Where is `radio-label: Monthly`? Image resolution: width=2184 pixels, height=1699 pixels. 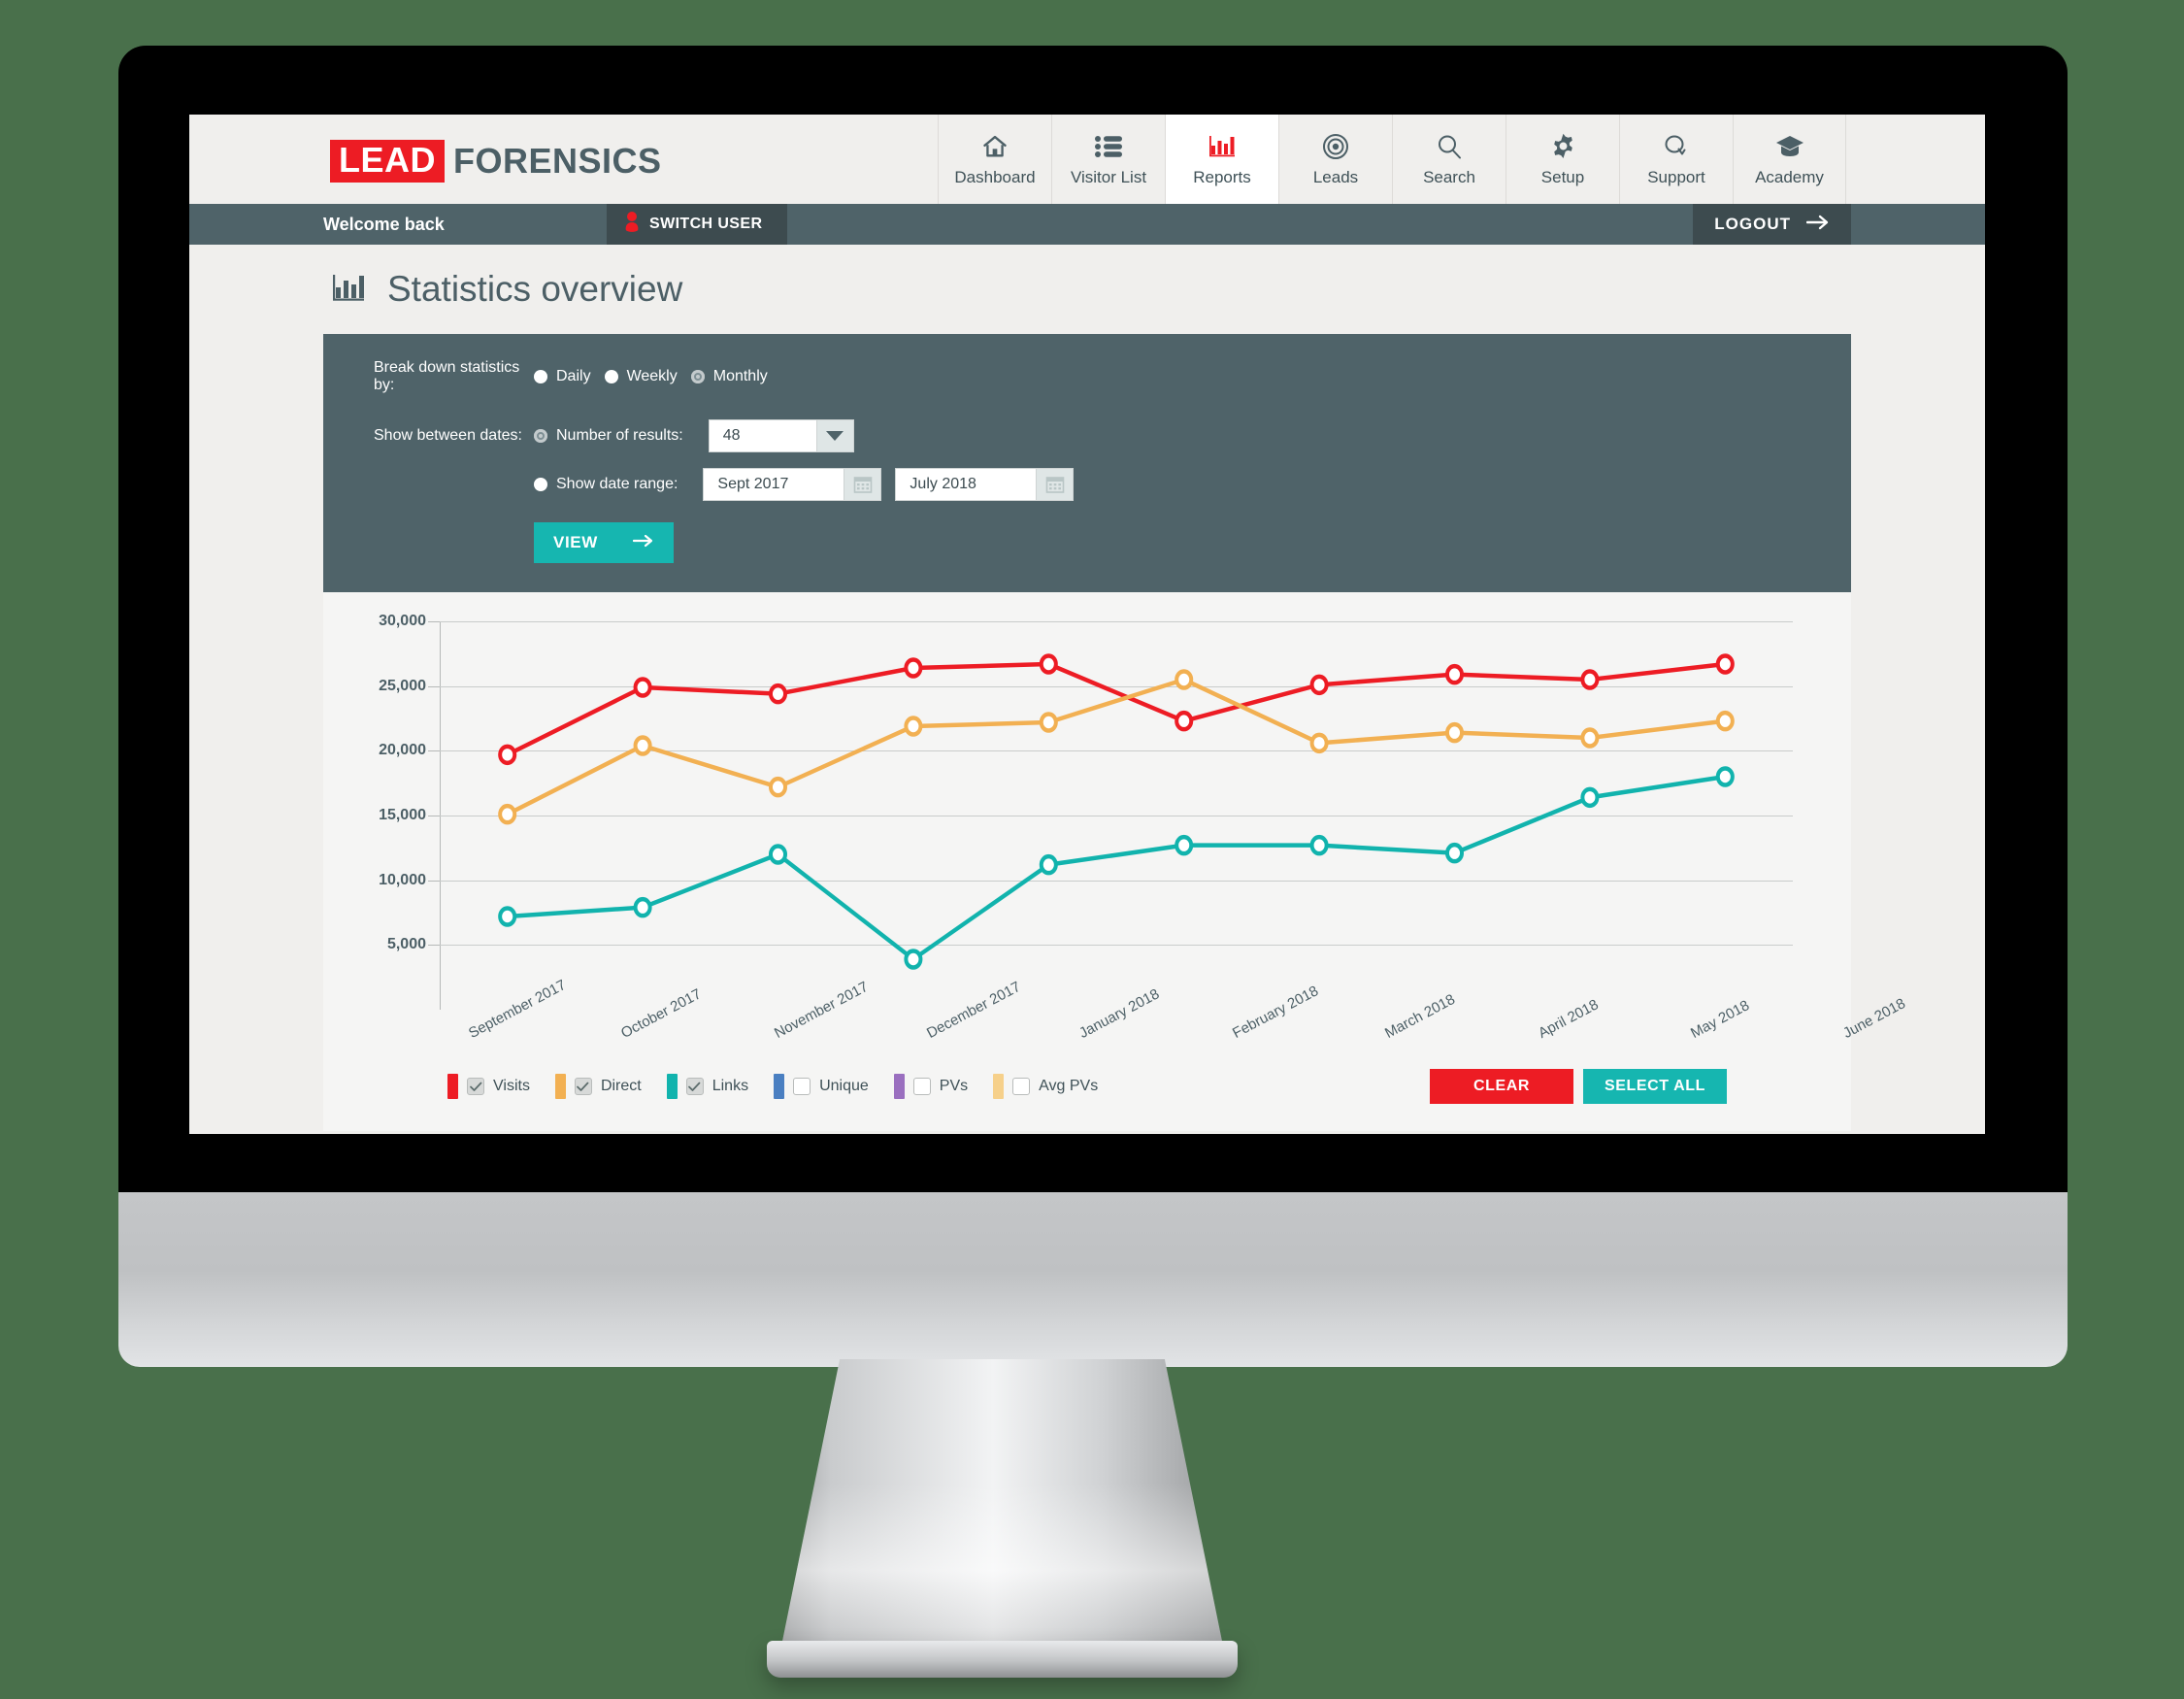 radio-label: Monthly is located at coordinates (740, 376).